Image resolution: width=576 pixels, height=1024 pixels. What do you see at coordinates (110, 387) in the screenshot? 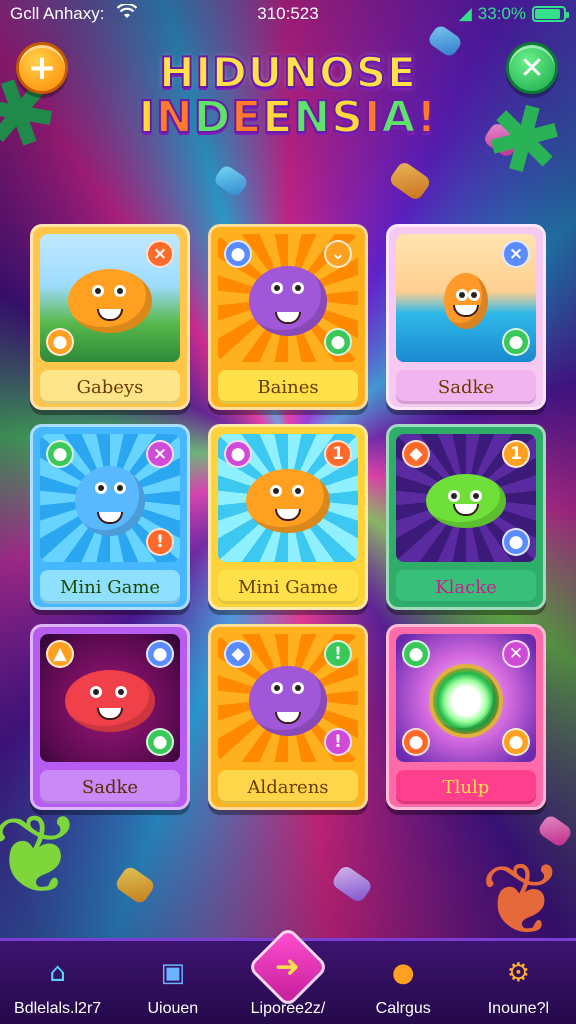
I see `game-card-label: Gabeys` at bounding box center [110, 387].